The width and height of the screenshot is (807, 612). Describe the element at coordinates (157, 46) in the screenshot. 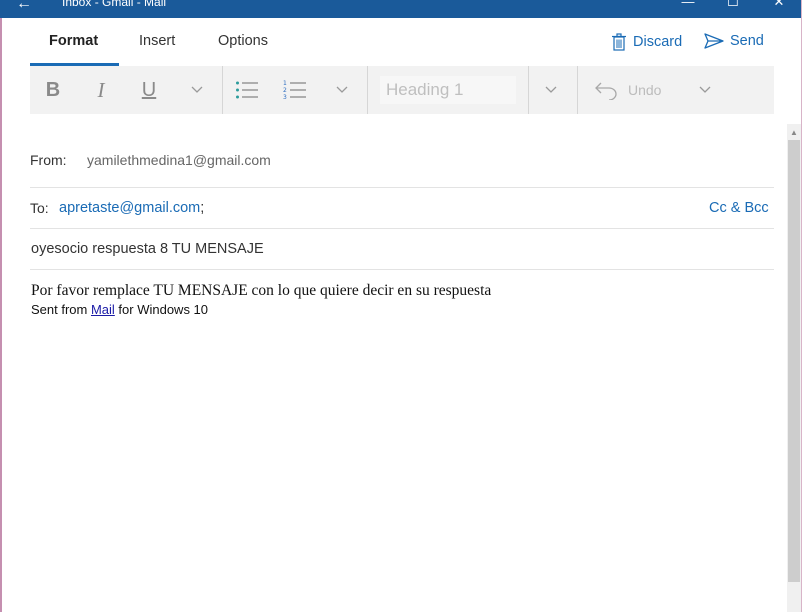

I see `tab-insert: Insert` at that location.